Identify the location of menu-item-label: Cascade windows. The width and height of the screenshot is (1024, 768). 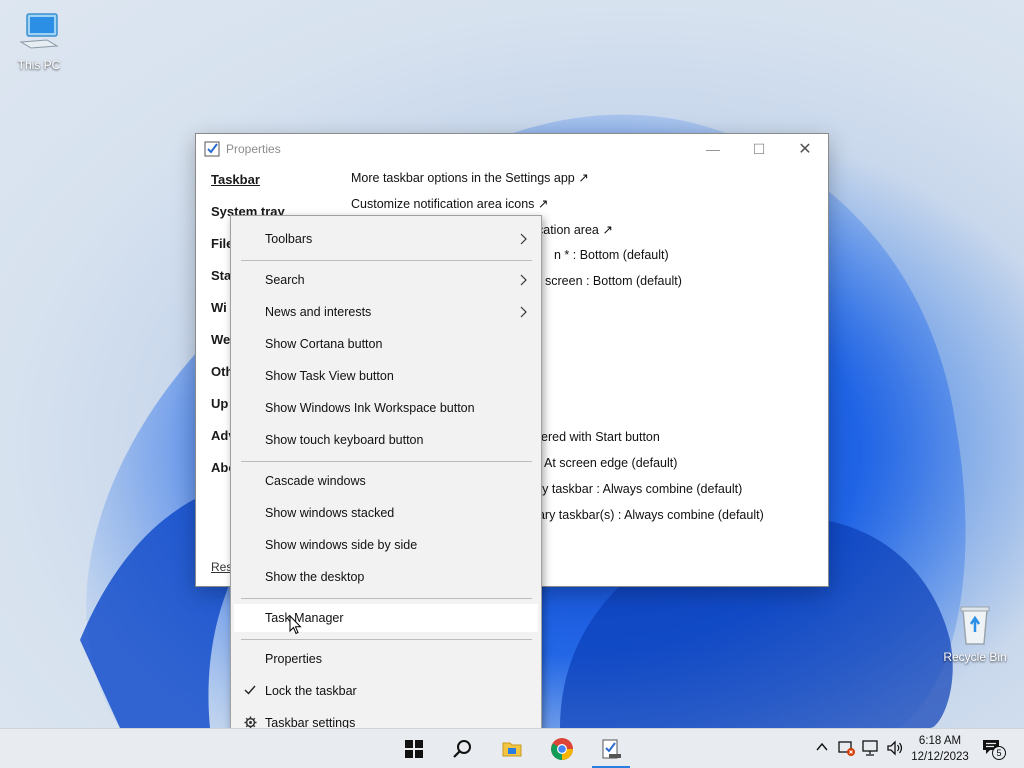
(315, 481).